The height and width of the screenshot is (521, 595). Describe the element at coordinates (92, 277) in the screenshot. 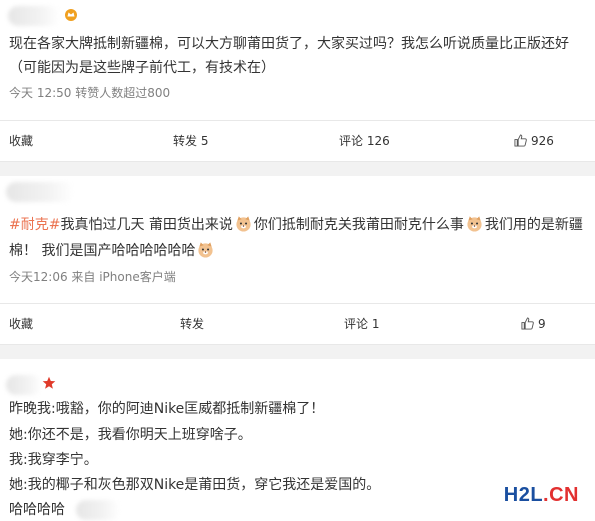

I see `post-meta: 今天12:06 来自 iPhone客户端` at that location.